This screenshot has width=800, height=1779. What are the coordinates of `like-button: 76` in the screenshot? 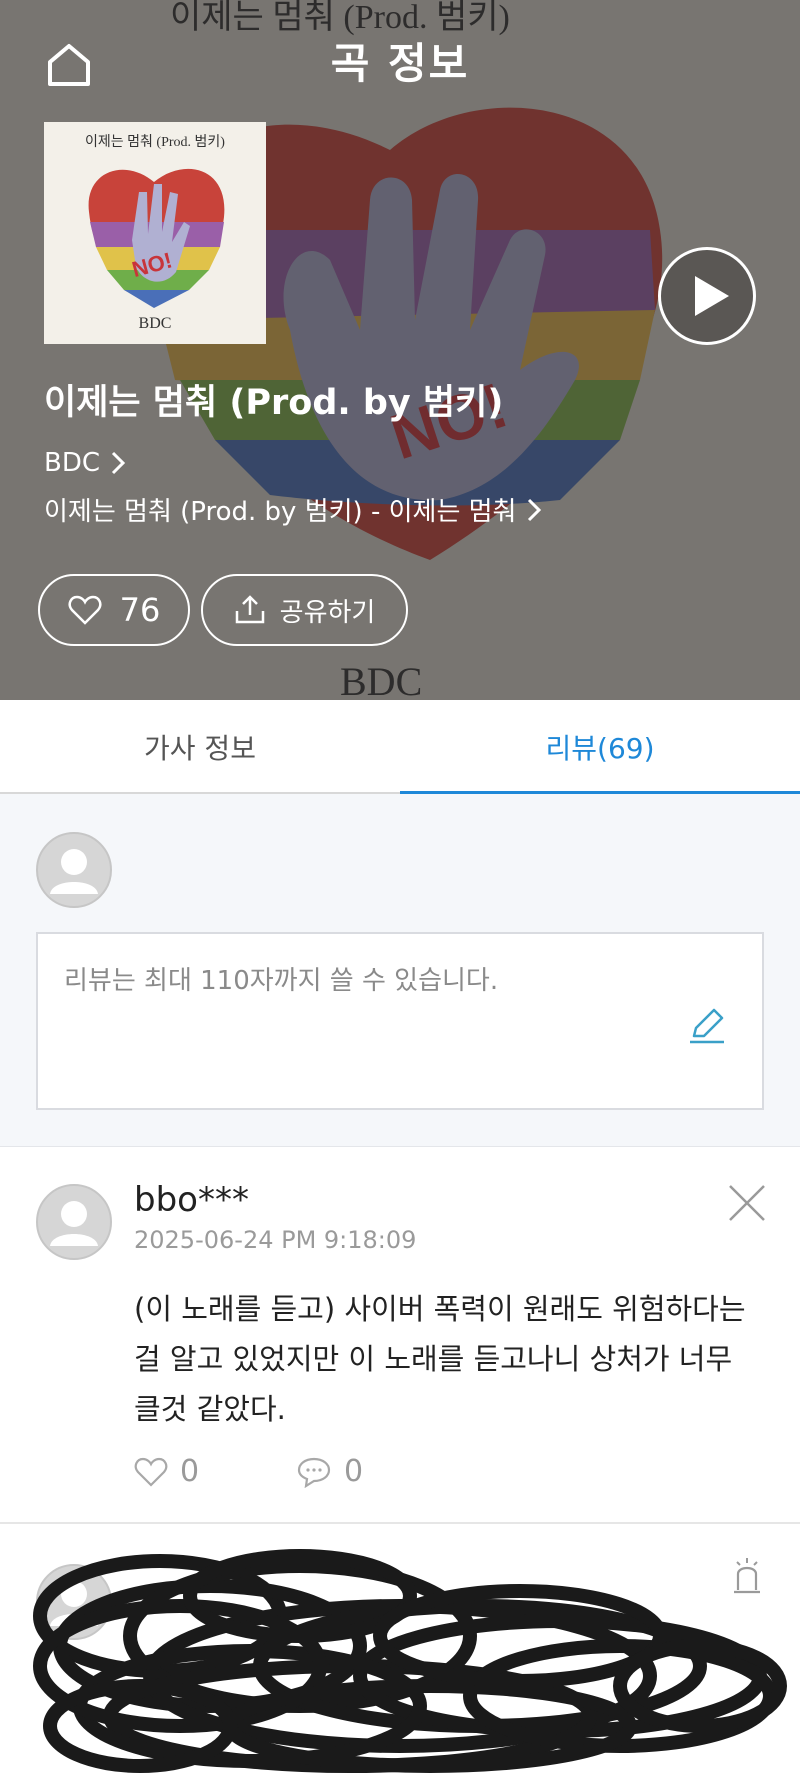 It's located at (114, 610).